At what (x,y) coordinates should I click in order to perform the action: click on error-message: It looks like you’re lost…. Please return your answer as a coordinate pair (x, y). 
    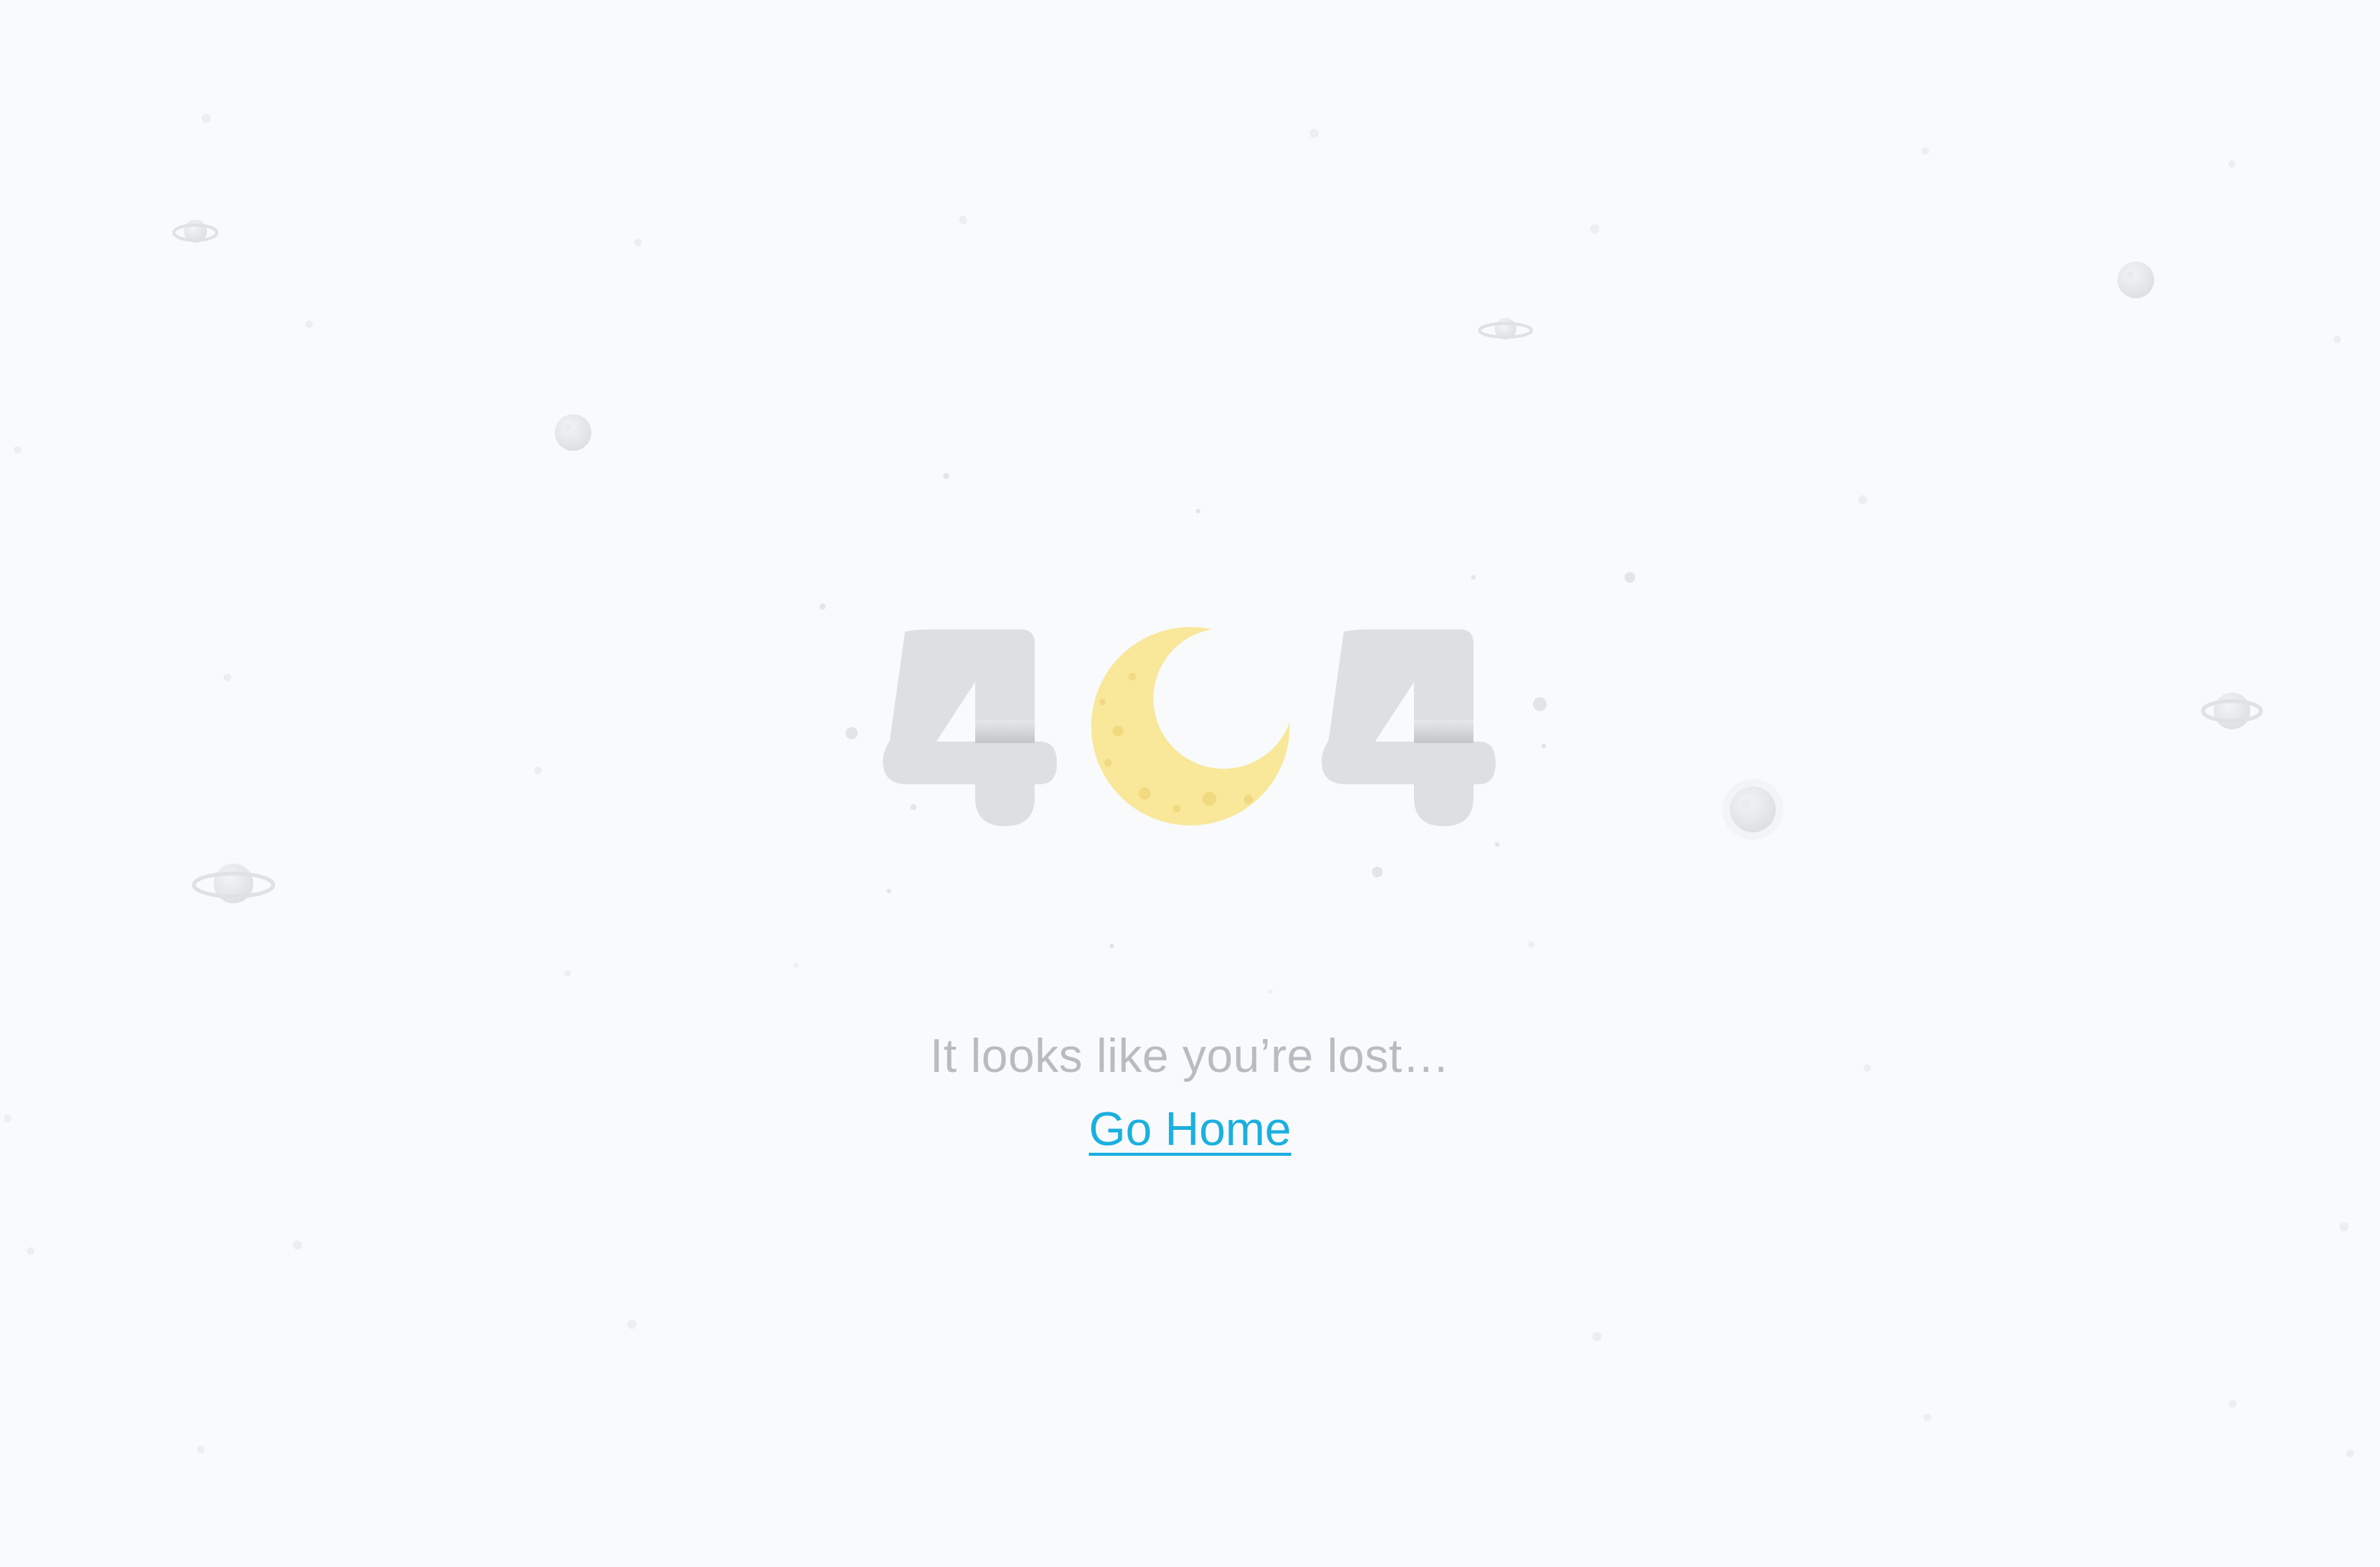
    Looking at the image, I should click on (1190, 1056).